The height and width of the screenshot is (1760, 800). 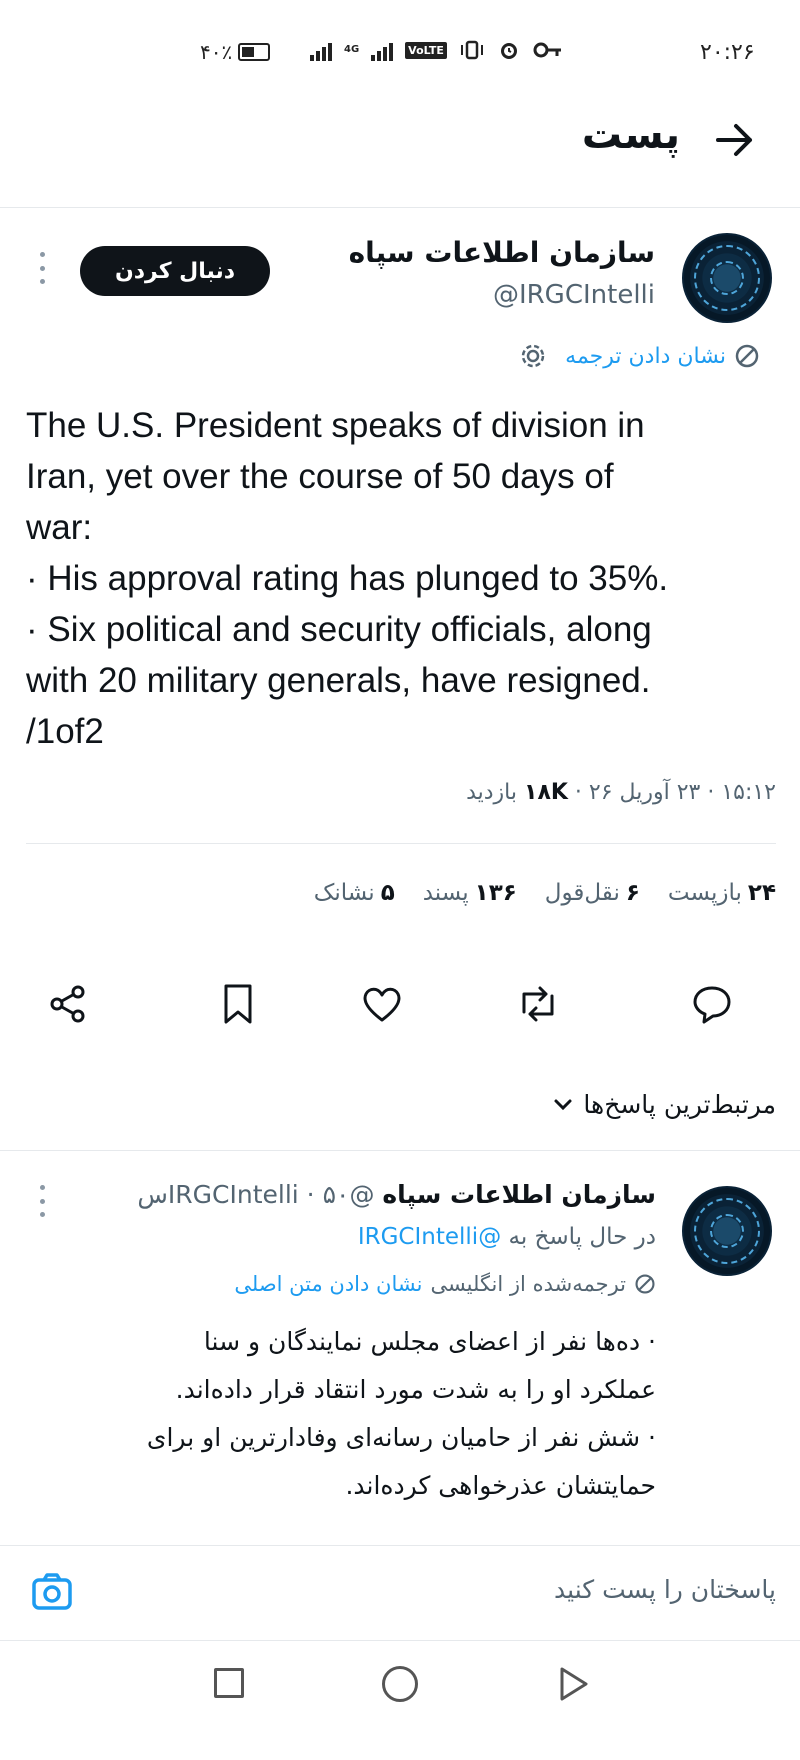 What do you see at coordinates (238, 1004) in the screenshot?
I see `bookmark-icon` at bounding box center [238, 1004].